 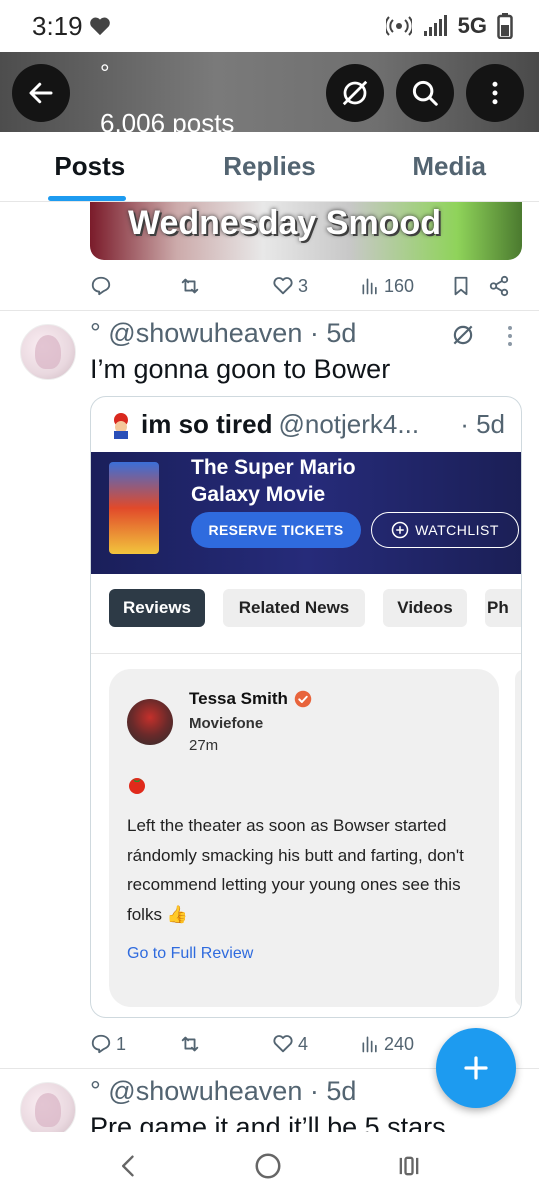 What do you see at coordinates (121, 425) in the screenshot?
I see `mario-avatar-icon` at bounding box center [121, 425].